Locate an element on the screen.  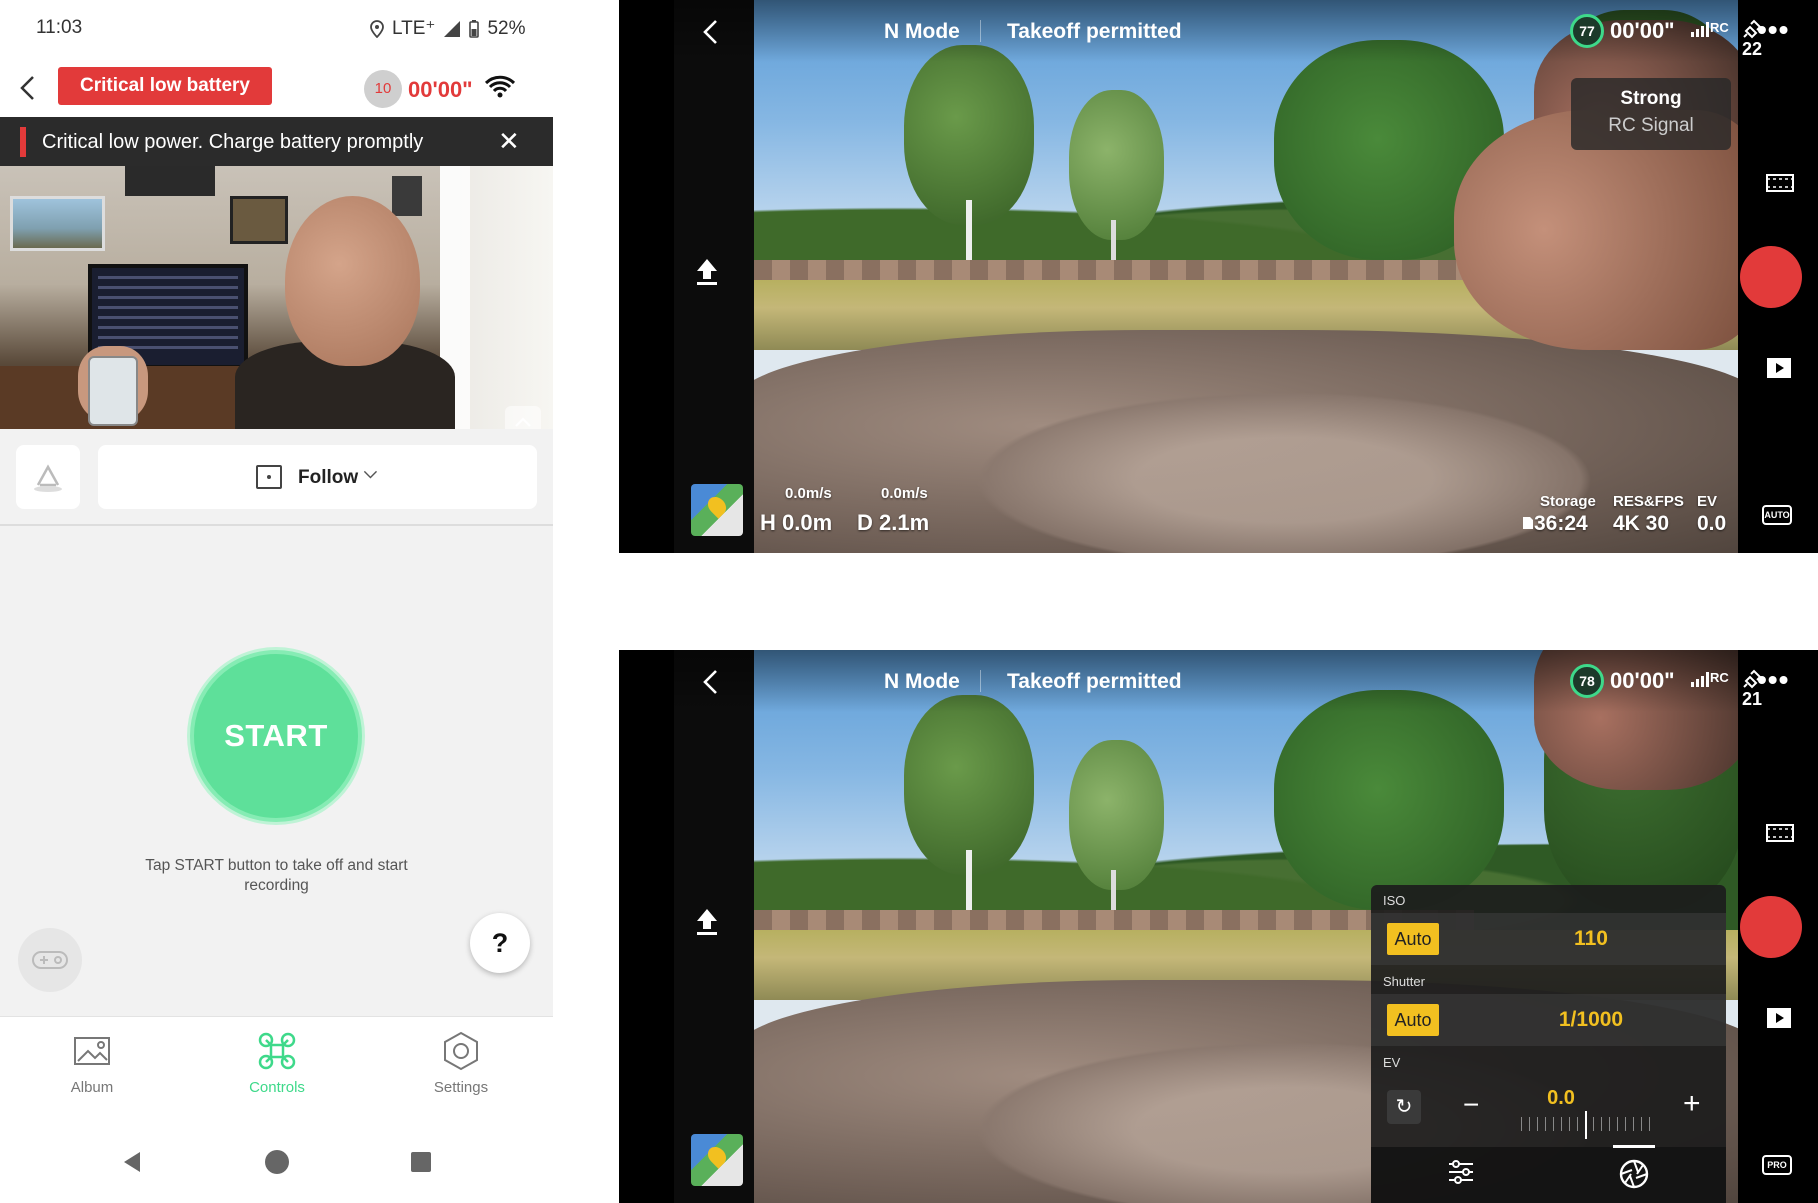
cell-signal-icon is located at coordinates (452, 28).